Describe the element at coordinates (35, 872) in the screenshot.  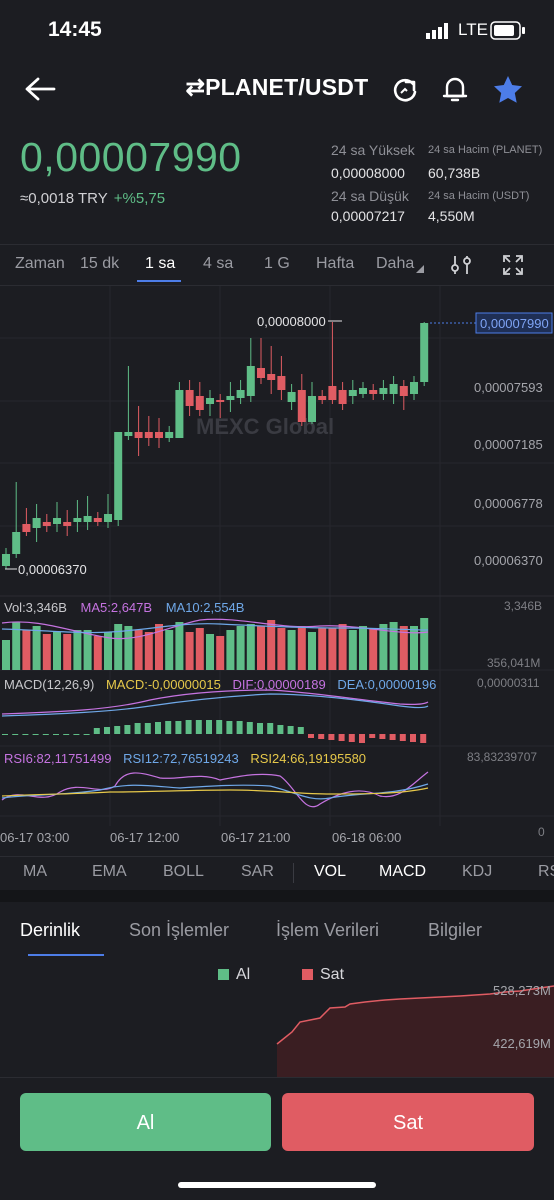
I see `ind-ma: MA` at that location.